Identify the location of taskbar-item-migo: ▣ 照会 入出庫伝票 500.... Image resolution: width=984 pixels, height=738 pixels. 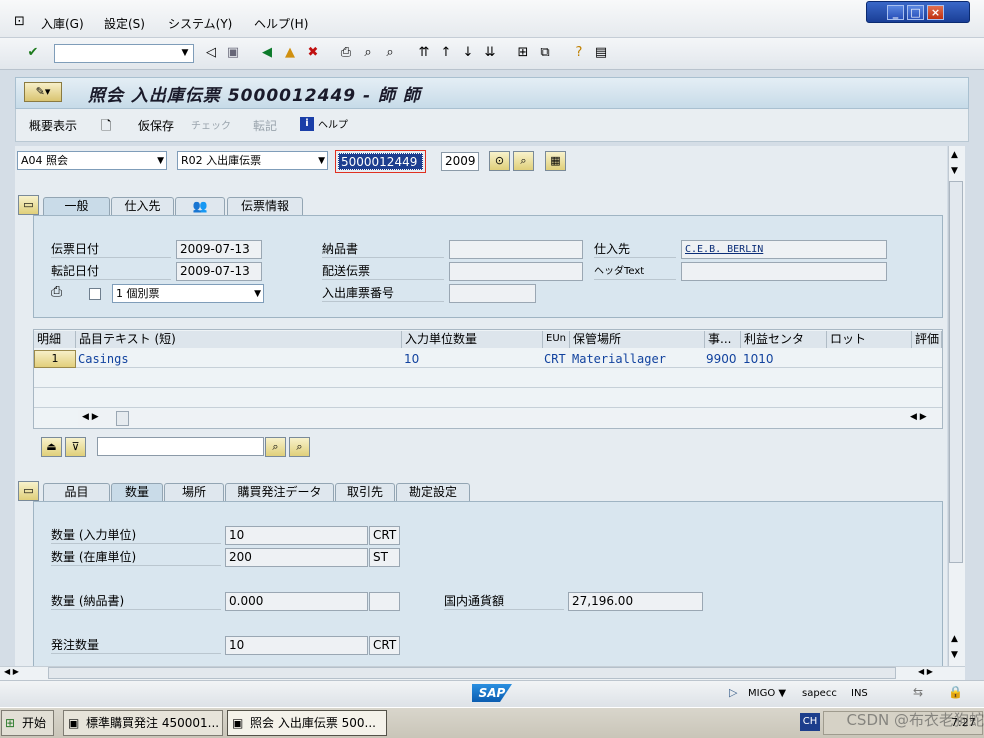
(307, 723).